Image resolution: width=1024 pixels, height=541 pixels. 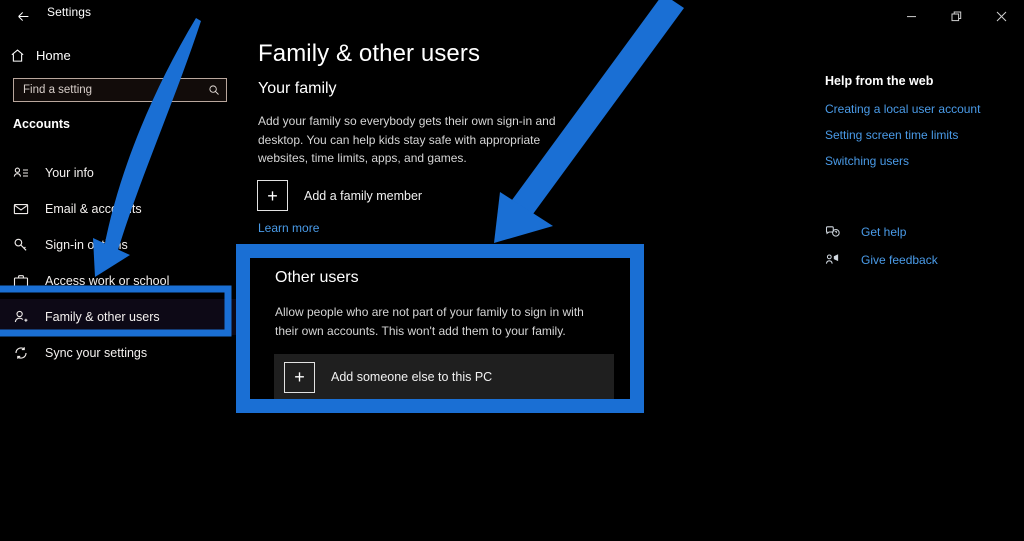 What do you see at coordinates (86, 245) in the screenshot?
I see `sidebar-item-label: Sign-in options` at bounding box center [86, 245].